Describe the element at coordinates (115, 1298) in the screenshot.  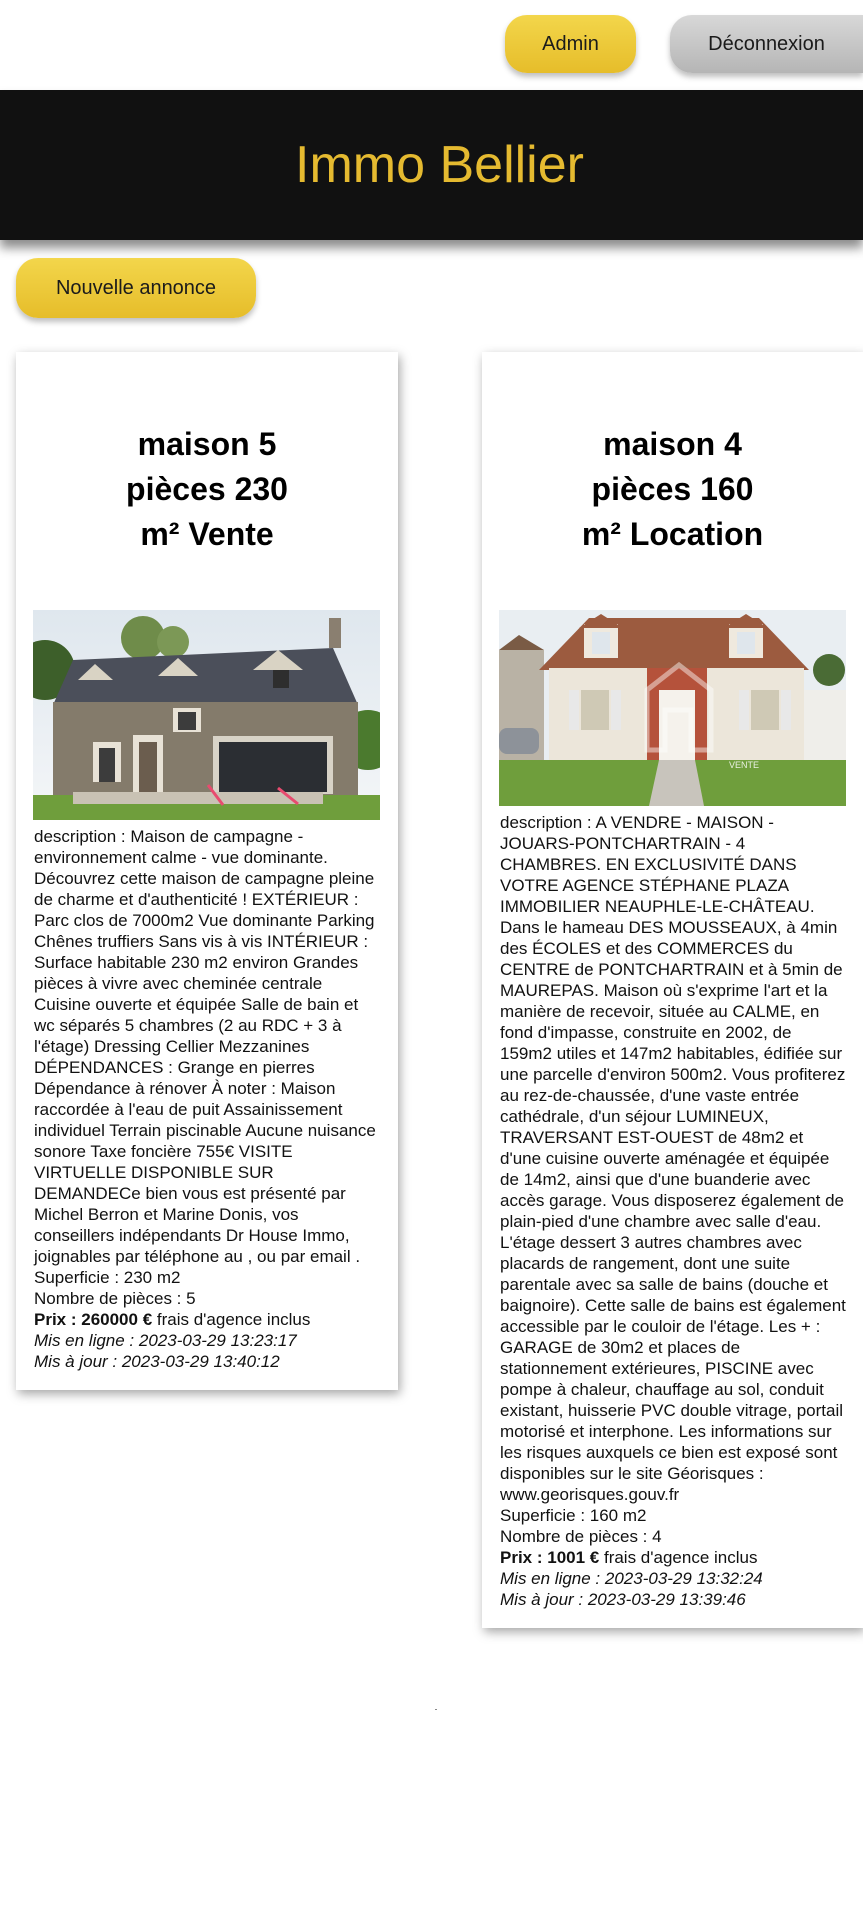
I see `listing-rooms: Nombre de pièces : 5` at that location.